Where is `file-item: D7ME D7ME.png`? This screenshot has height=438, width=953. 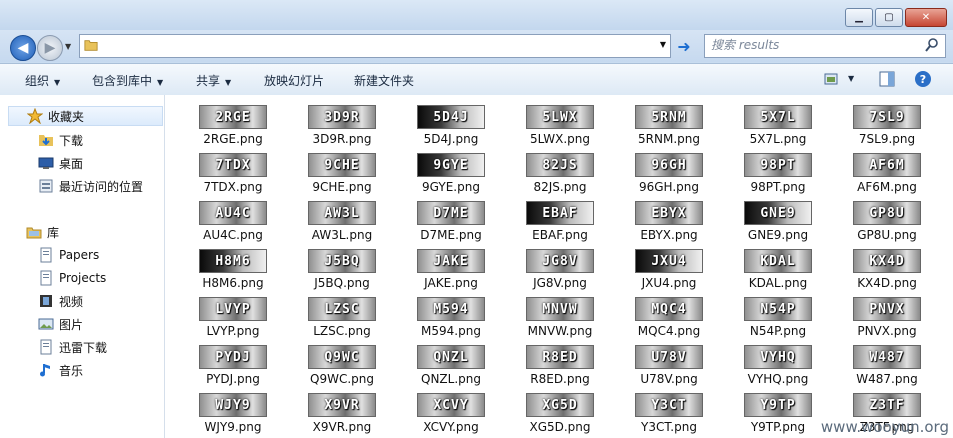 file-item: D7ME D7ME.png is located at coordinates (451, 224).